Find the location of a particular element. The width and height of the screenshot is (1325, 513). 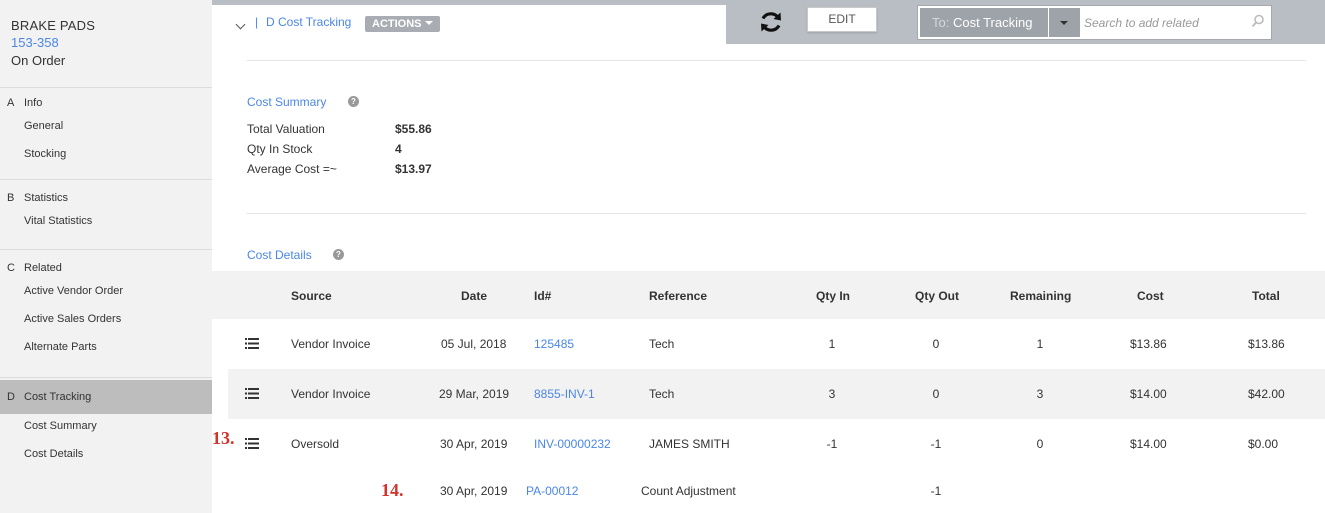

to-target-select: To: Cost Tracking is located at coordinates (984, 22).